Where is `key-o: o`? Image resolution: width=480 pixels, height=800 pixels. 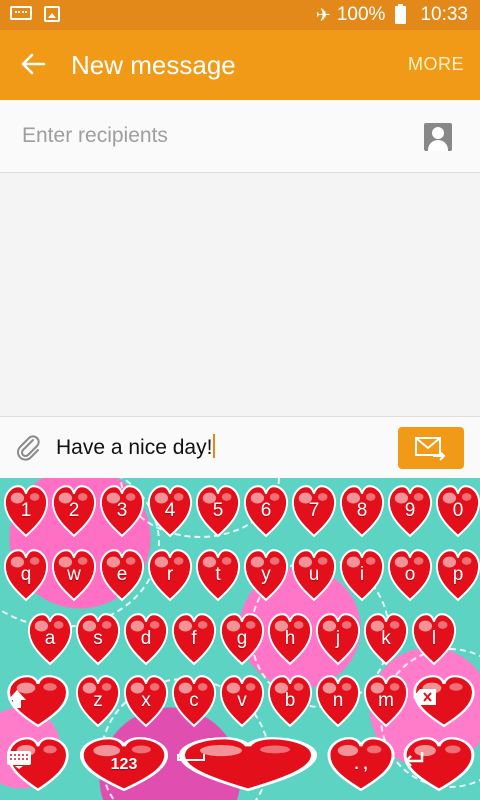 key-o: o is located at coordinates (410, 575).